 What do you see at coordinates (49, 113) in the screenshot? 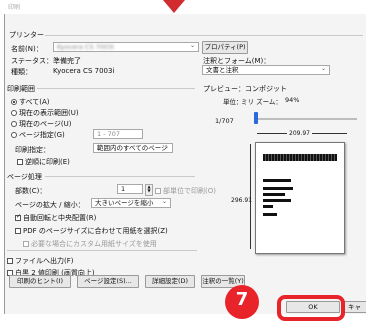
I see `range-current-view-label: 現在の表示範囲(U)` at bounding box center [49, 113].